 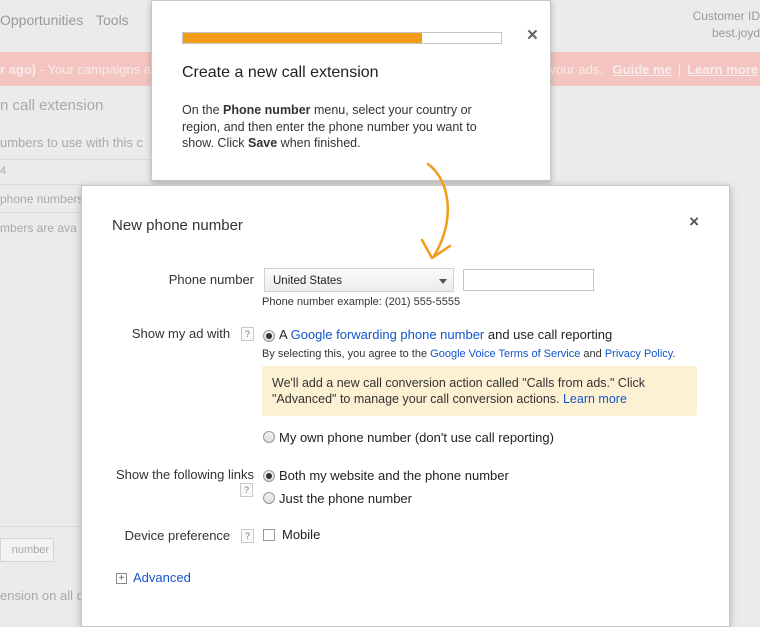 What do you see at coordinates (269, 498) in the screenshot?
I see `phone-only-radio` at bounding box center [269, 498].